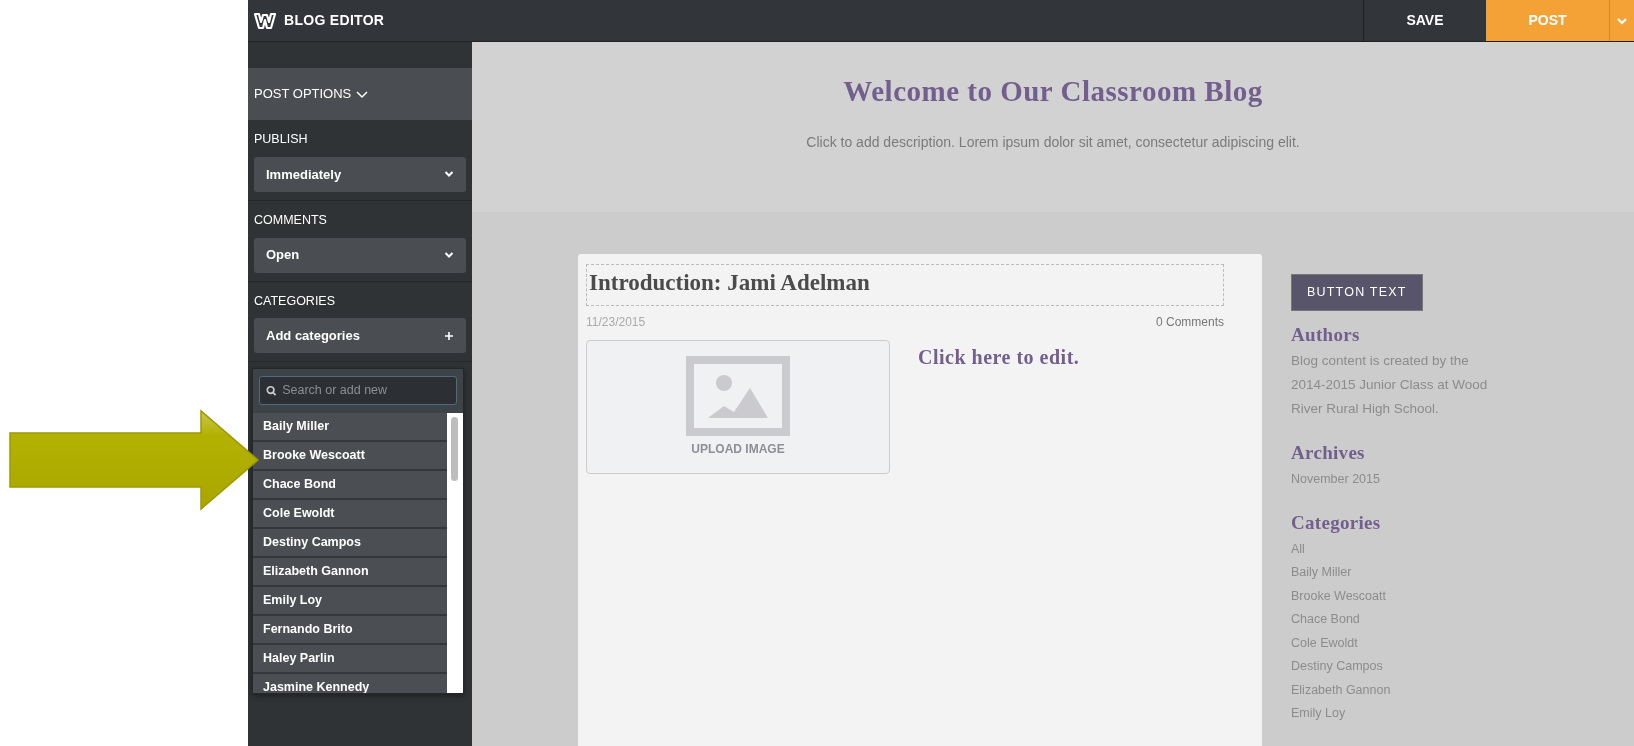 This screenshot has width=1634, height=746. I want to click on section-title: POST OPTIONS, so click(303, 94).